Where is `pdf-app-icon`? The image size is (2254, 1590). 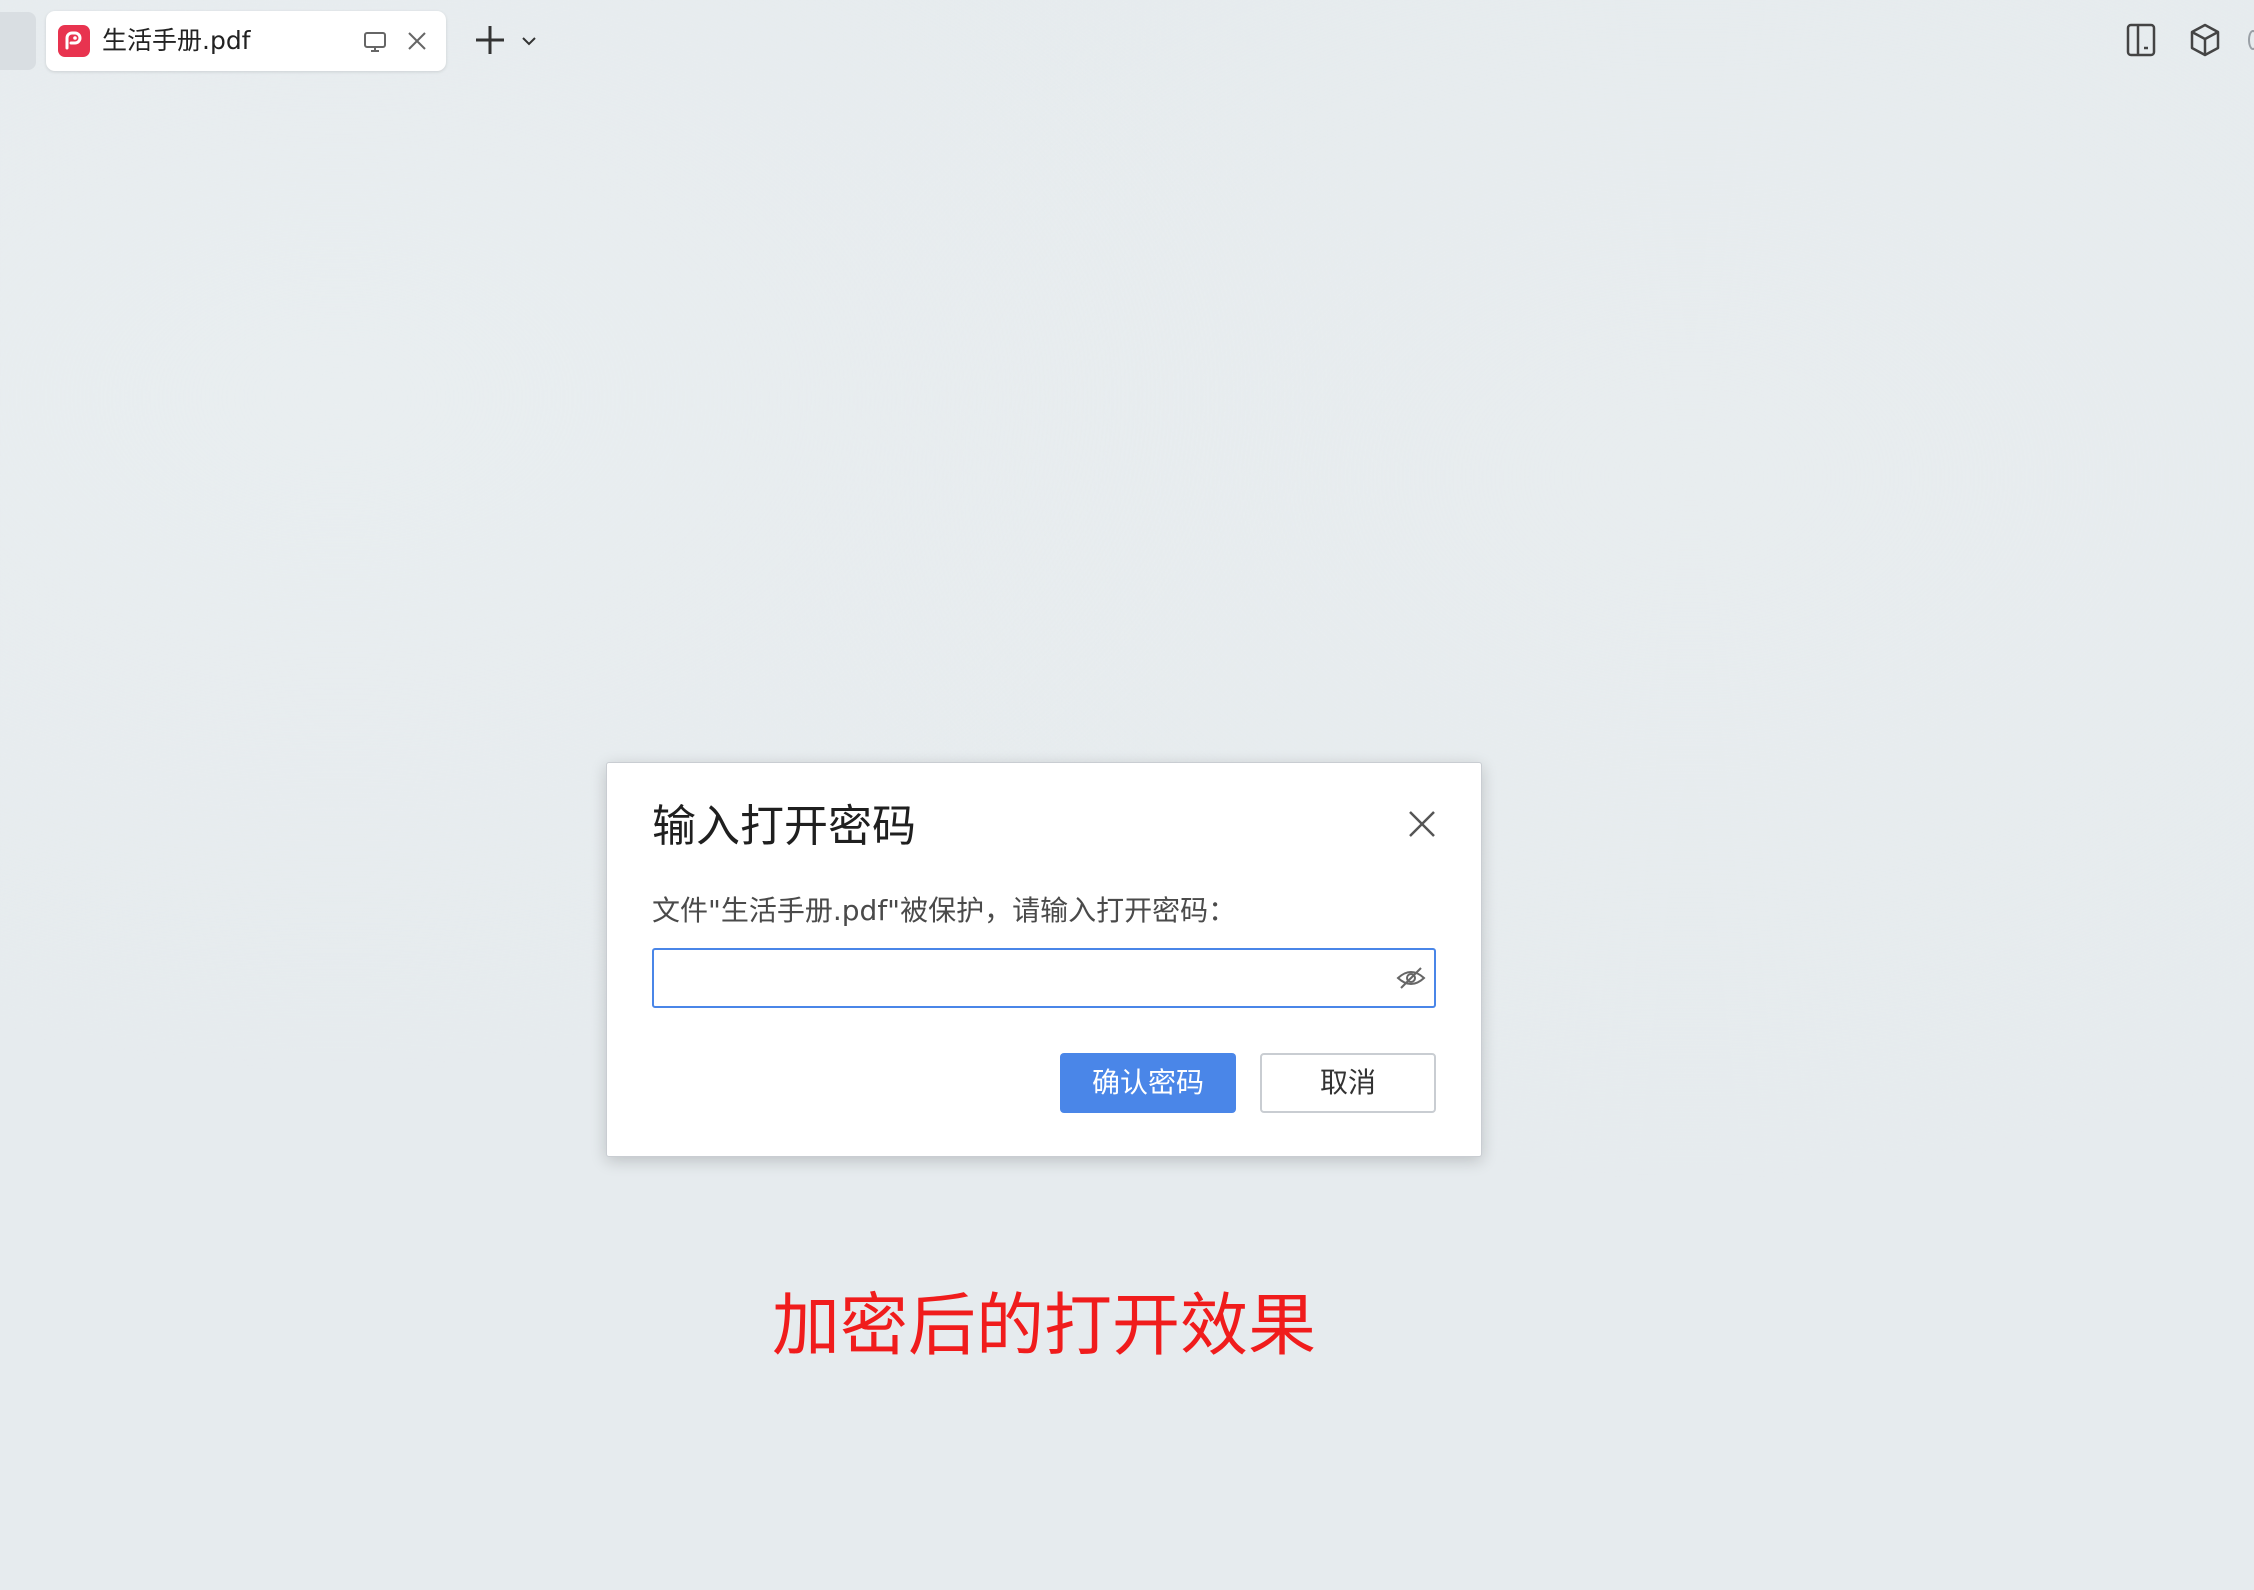
pdf-app-icon is located at coordinates (74, 41).